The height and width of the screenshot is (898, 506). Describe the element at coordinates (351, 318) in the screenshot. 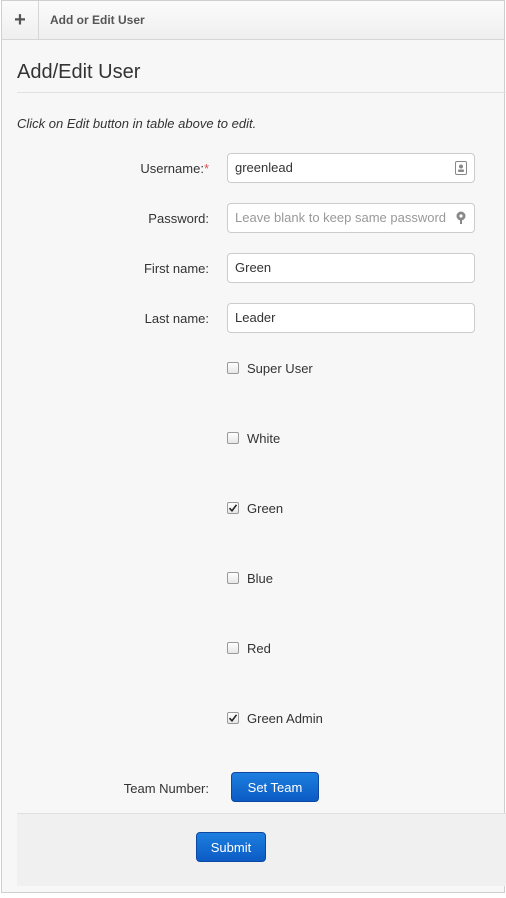

I see `last-name-input: Leader` at that location.